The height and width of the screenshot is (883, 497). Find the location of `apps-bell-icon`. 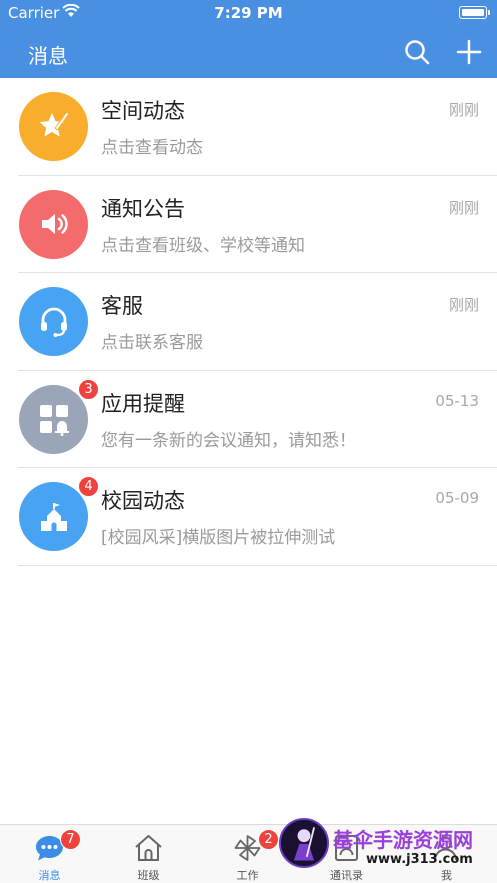

apps-bell-icon is located at coordinates (54, 420).